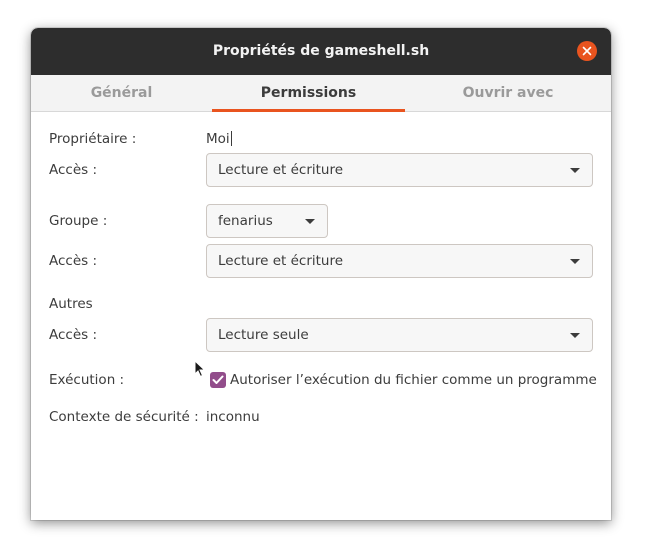 The image size is (646, 558). What do you see at coordinates (93, 139) in the screenshot?
I see `owner-label: Propriétaire :` at bounding box center [93, 139].